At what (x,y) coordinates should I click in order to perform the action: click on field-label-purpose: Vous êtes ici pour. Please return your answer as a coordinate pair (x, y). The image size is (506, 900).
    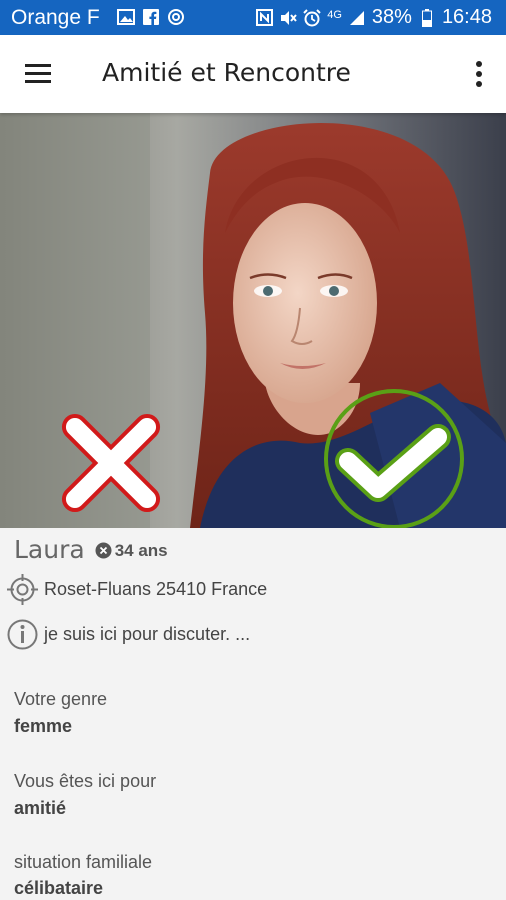
    Looking at the image, I should click on (85, 781).